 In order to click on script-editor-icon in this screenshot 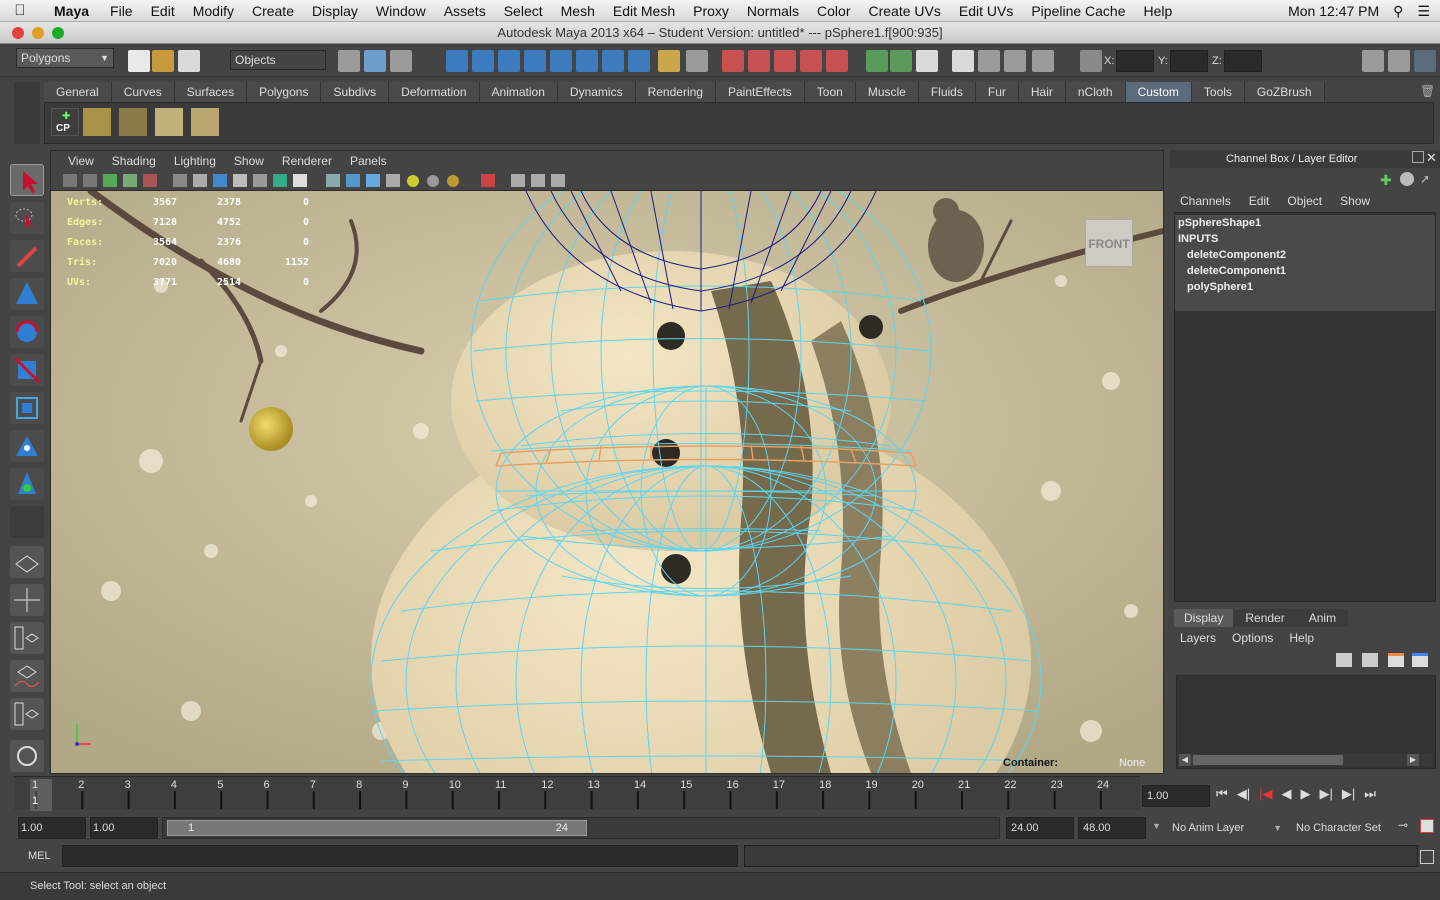, I will do `click(1427, 857)`.